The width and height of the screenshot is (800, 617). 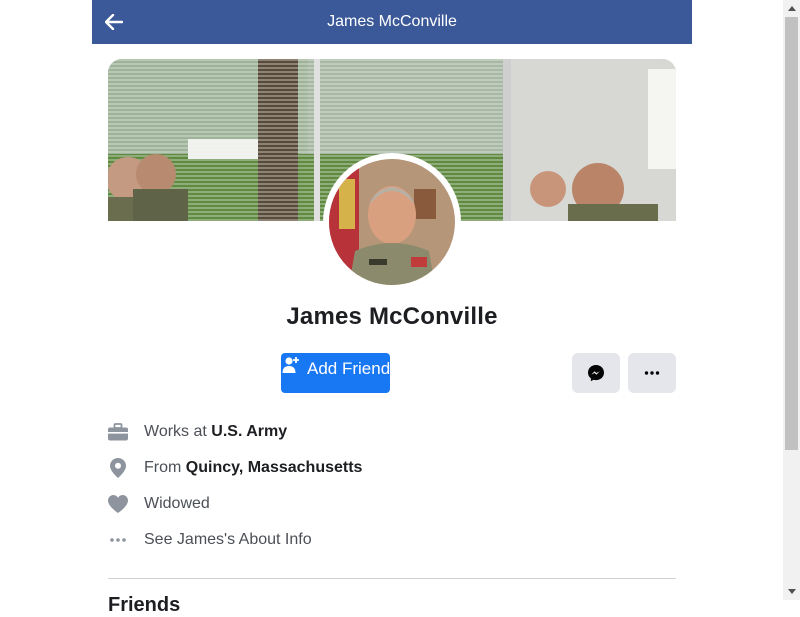 I want to click on profile-picture, so click(x=392, y=222).